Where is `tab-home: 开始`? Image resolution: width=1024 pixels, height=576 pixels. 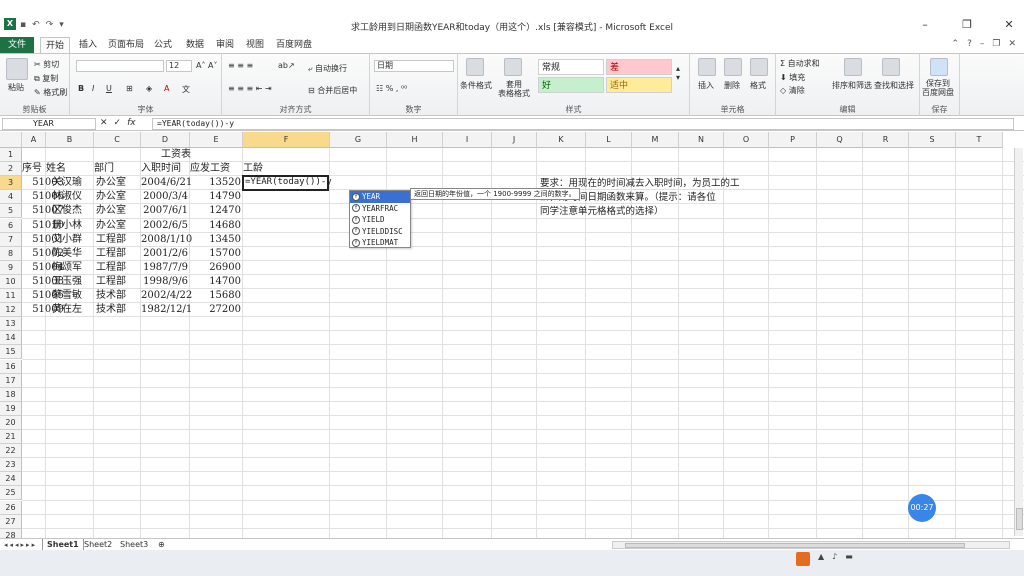 tab-home: 开始 is located at coordinates (55, 45).